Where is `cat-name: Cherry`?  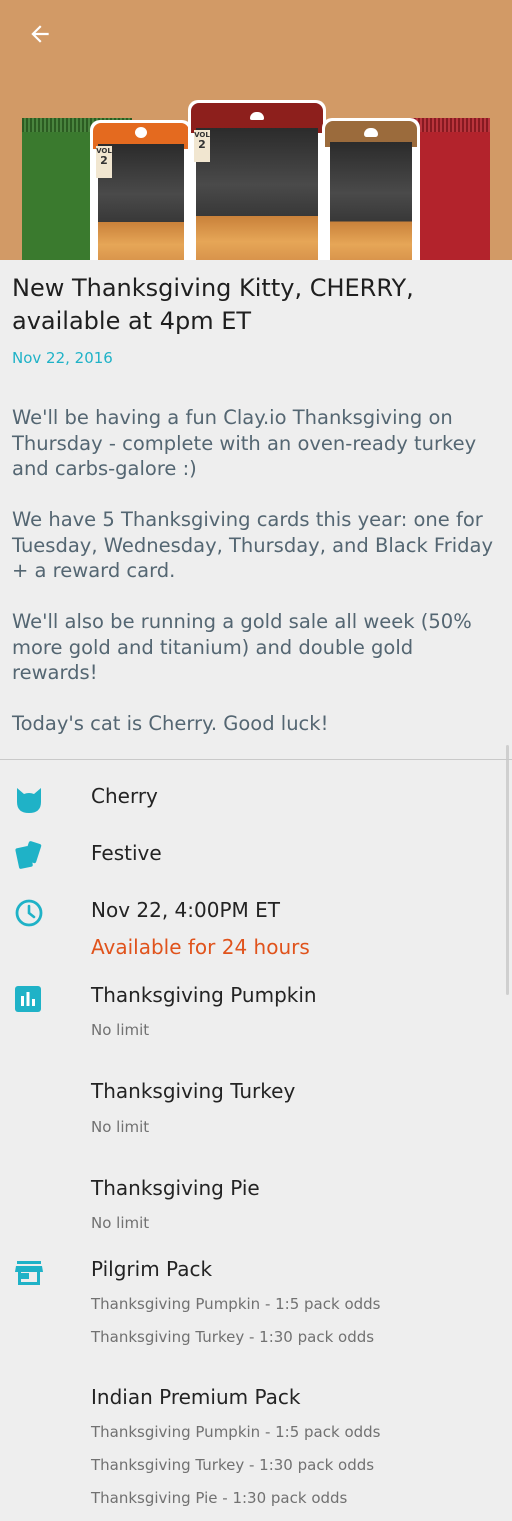 cat-name: Cherry is located at coordinates (124, 796).